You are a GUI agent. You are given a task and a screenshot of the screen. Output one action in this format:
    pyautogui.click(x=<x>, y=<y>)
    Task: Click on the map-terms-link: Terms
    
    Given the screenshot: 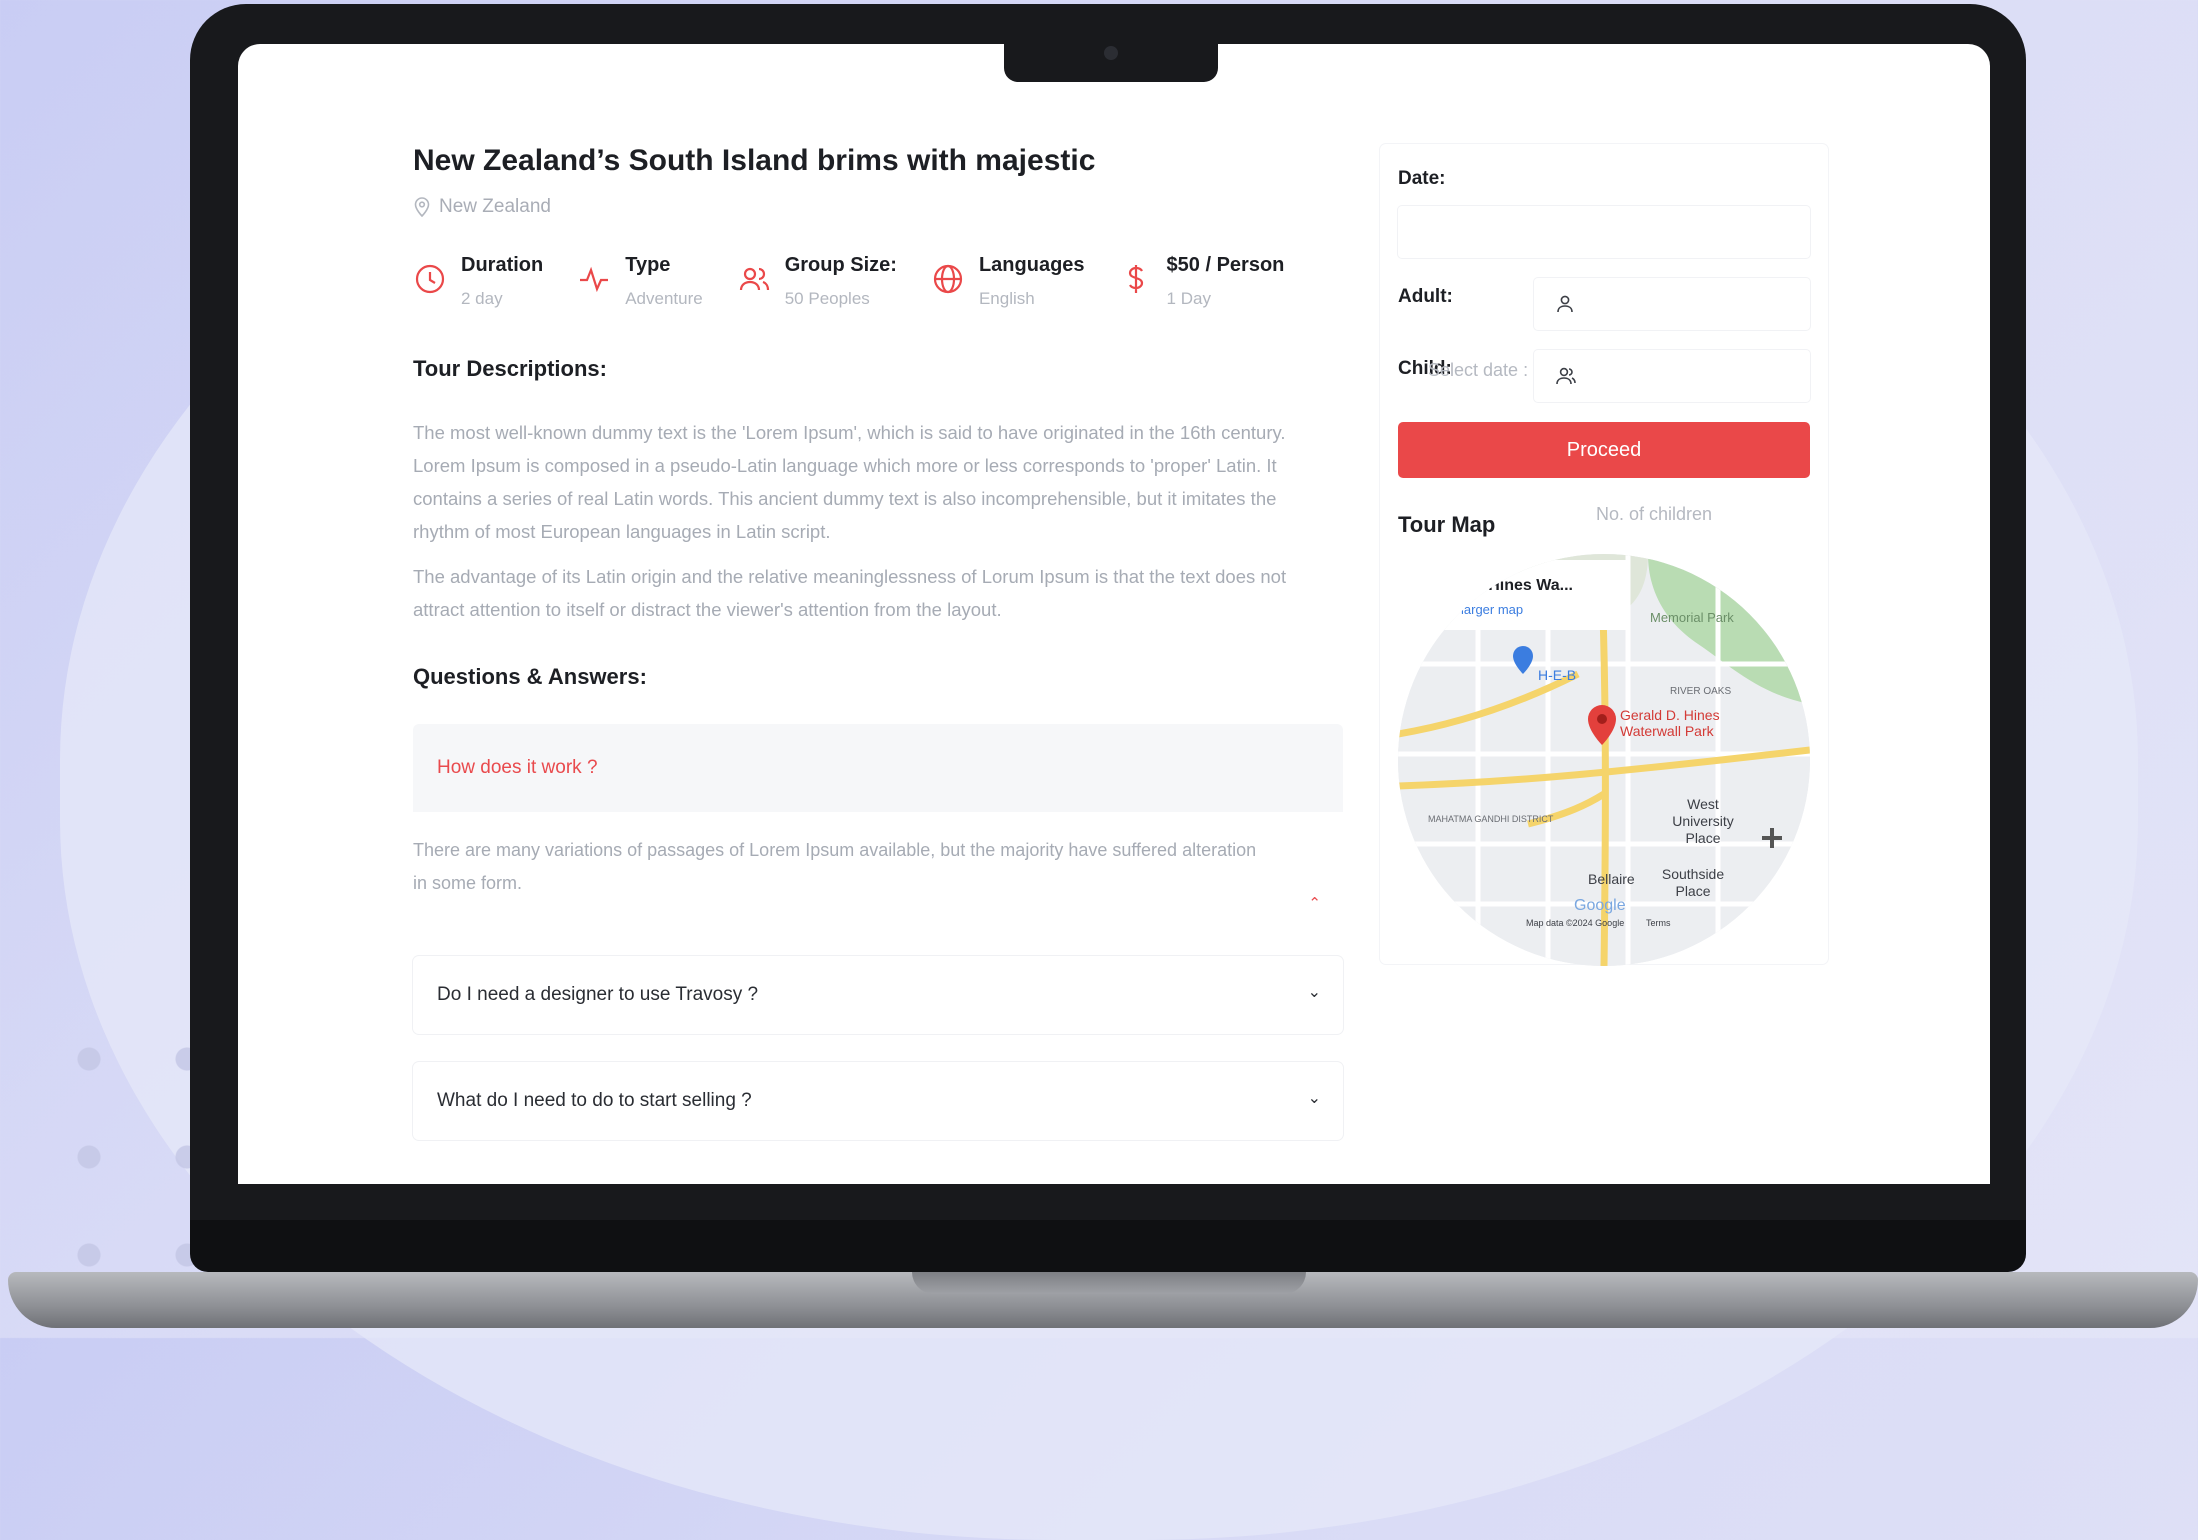 What is the action you would take?
    pyautogui.click(x=1658, y=923)
    